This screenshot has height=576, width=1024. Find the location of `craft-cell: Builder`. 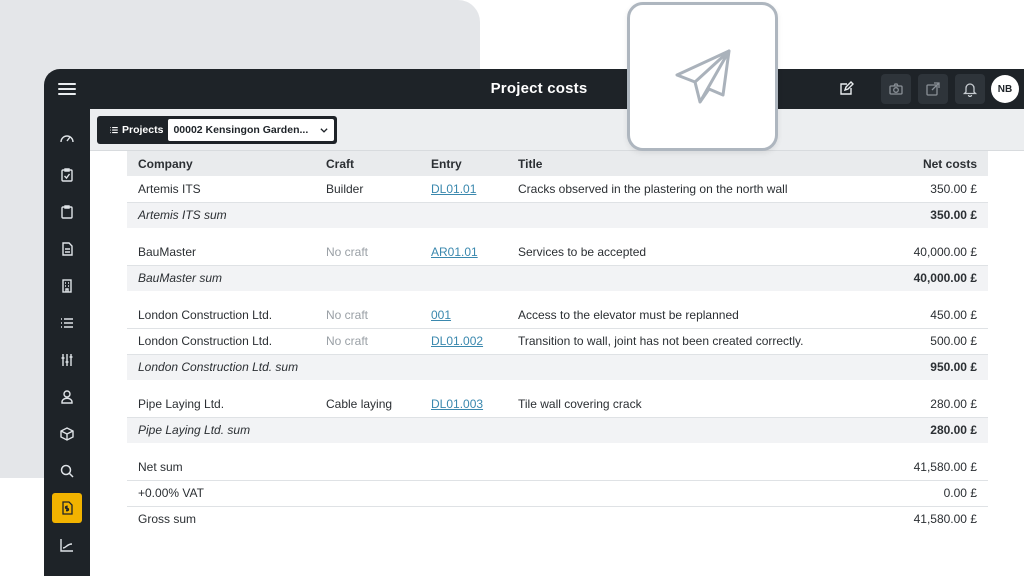

craft-cell: Builder is located at coordinates (367, 189).